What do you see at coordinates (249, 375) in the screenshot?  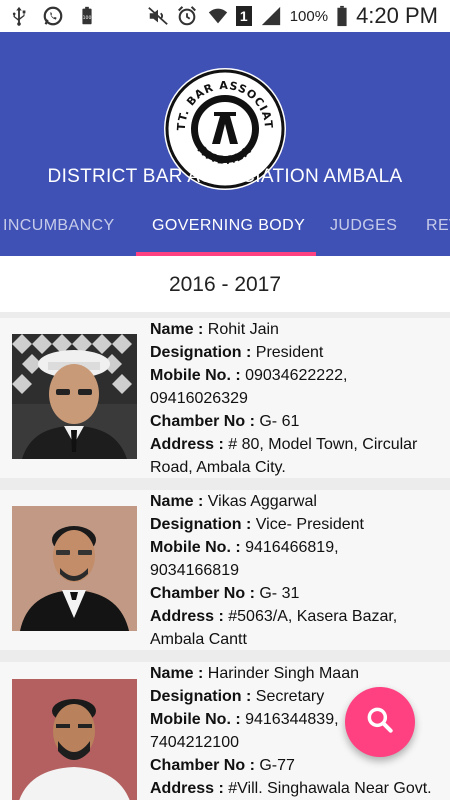 I see `member-mobile-row: Mobile No. : 09034622222,` at bounding box center [249, 375].